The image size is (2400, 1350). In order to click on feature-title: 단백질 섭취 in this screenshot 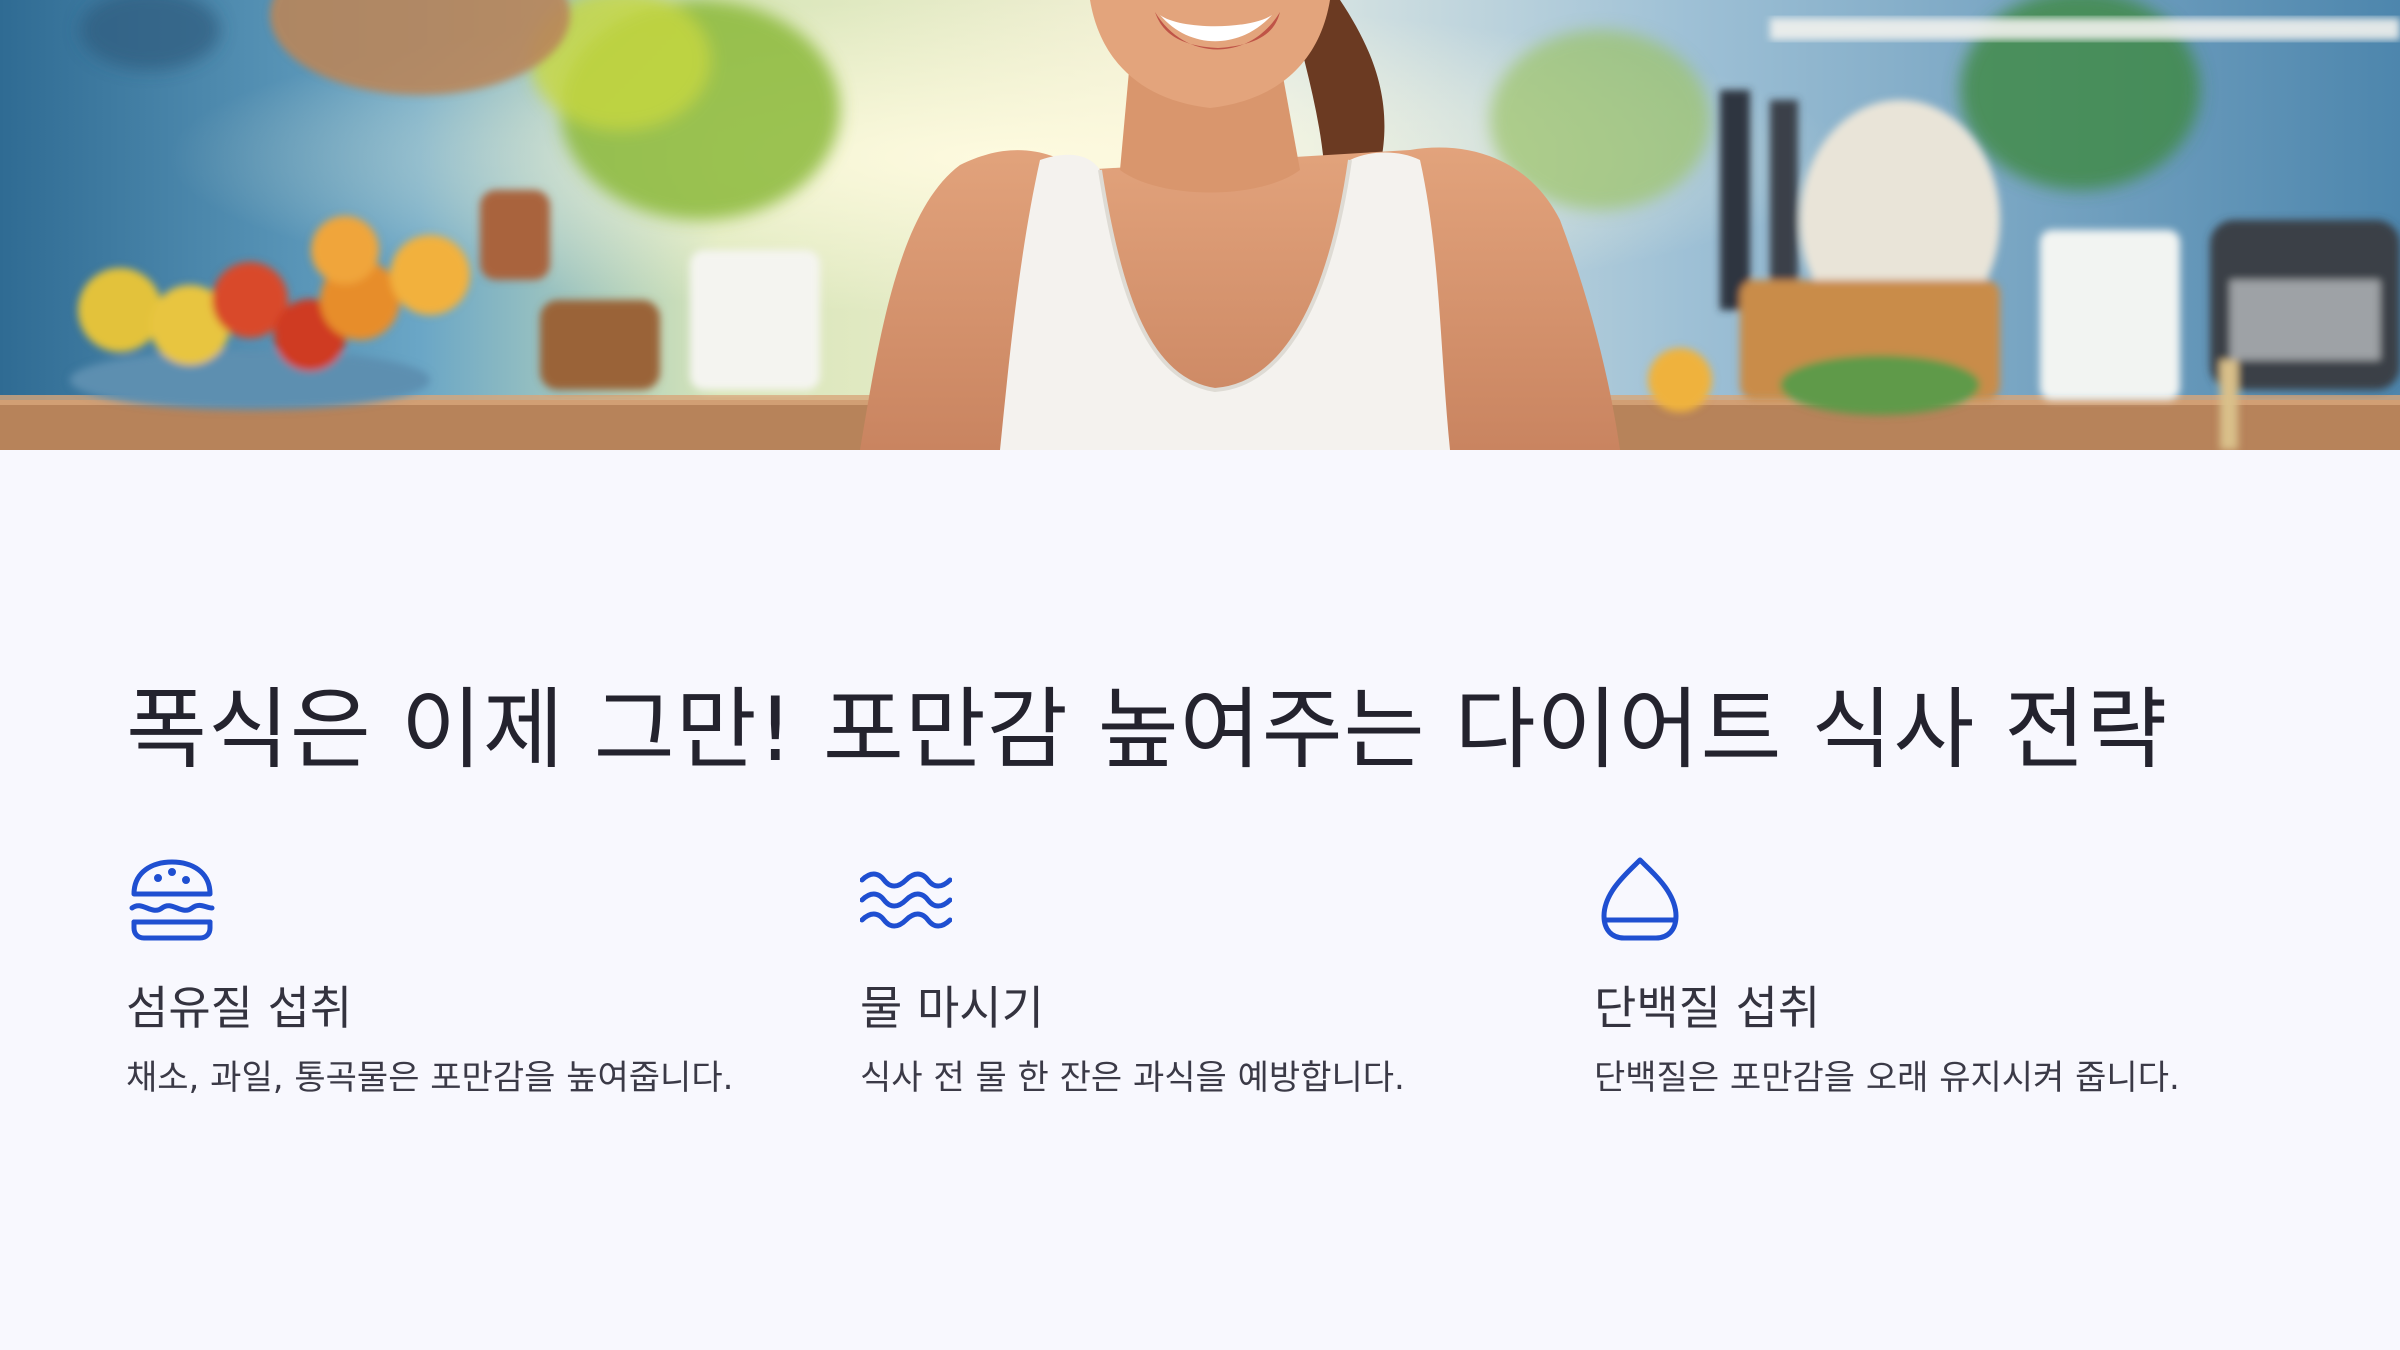, I will do `click(1707, 1008)`.